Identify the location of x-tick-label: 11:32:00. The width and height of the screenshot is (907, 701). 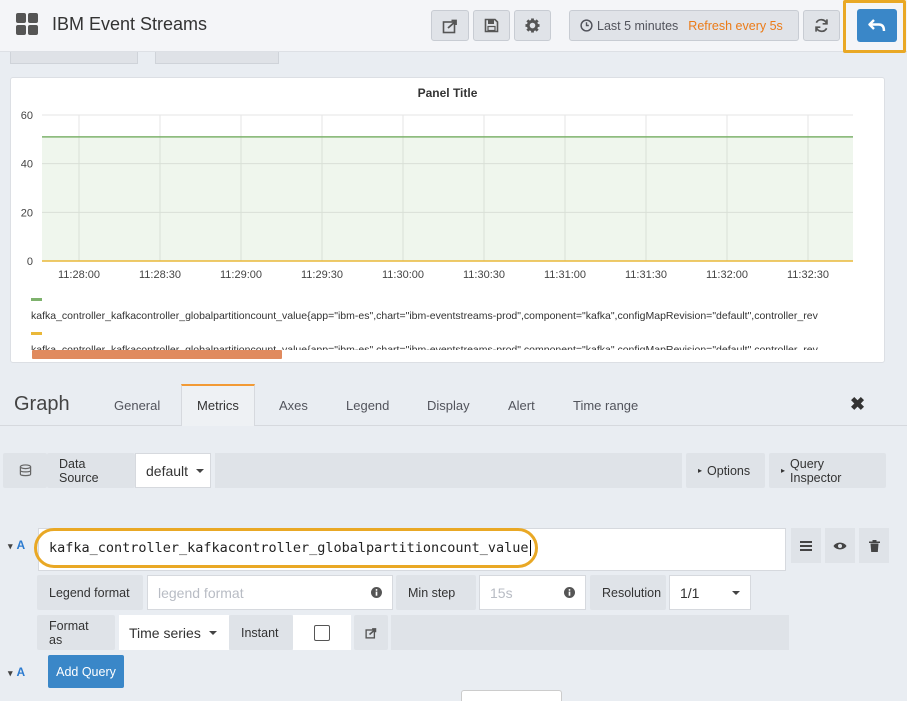
(727, 273).